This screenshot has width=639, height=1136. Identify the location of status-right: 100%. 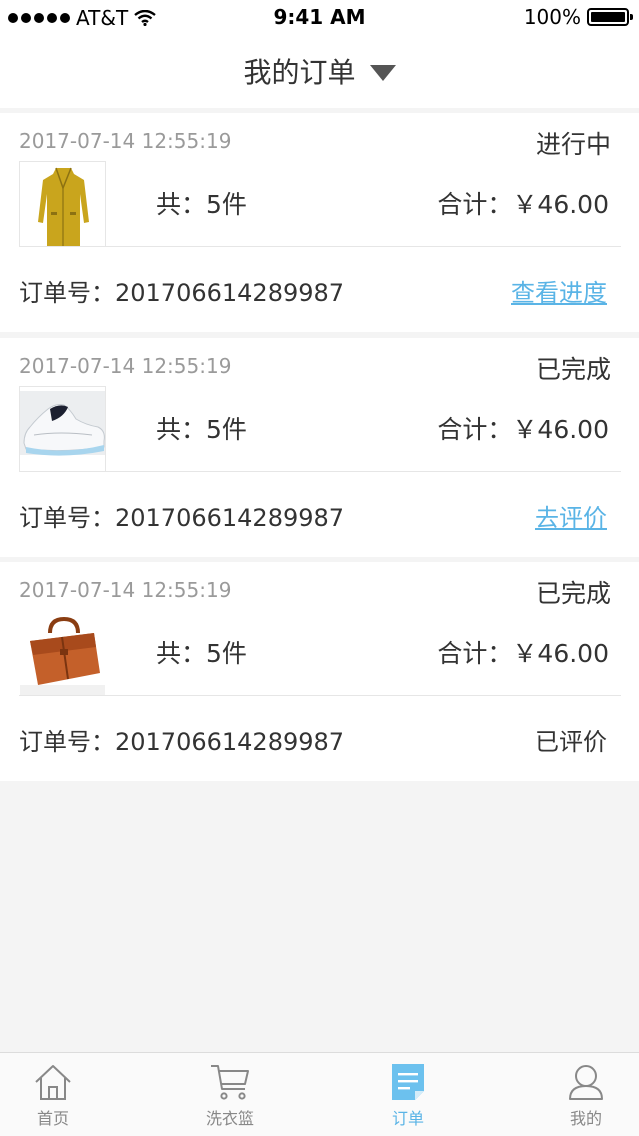
(578, 17).